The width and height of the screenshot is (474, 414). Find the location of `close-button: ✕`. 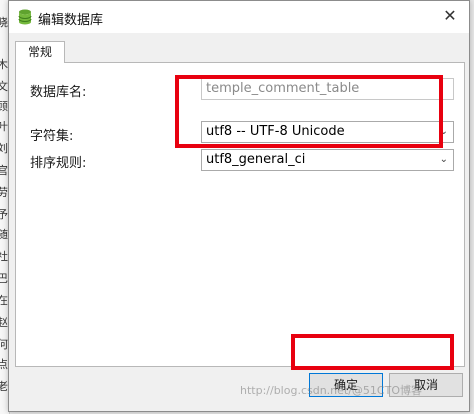

close-button: ✕ is located at coordinates (450, 16).